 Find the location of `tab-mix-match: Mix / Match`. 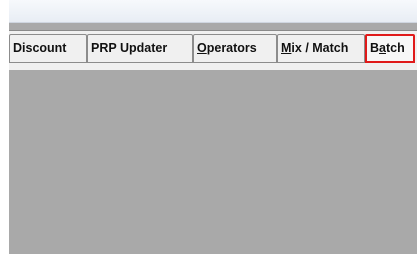

tab-mix-match: Mix / Match is located at coordinates (321, 48).